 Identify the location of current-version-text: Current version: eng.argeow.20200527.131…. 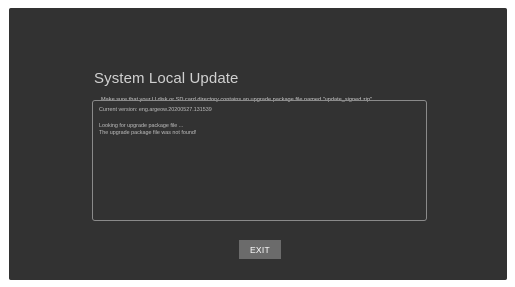
(155, 110).